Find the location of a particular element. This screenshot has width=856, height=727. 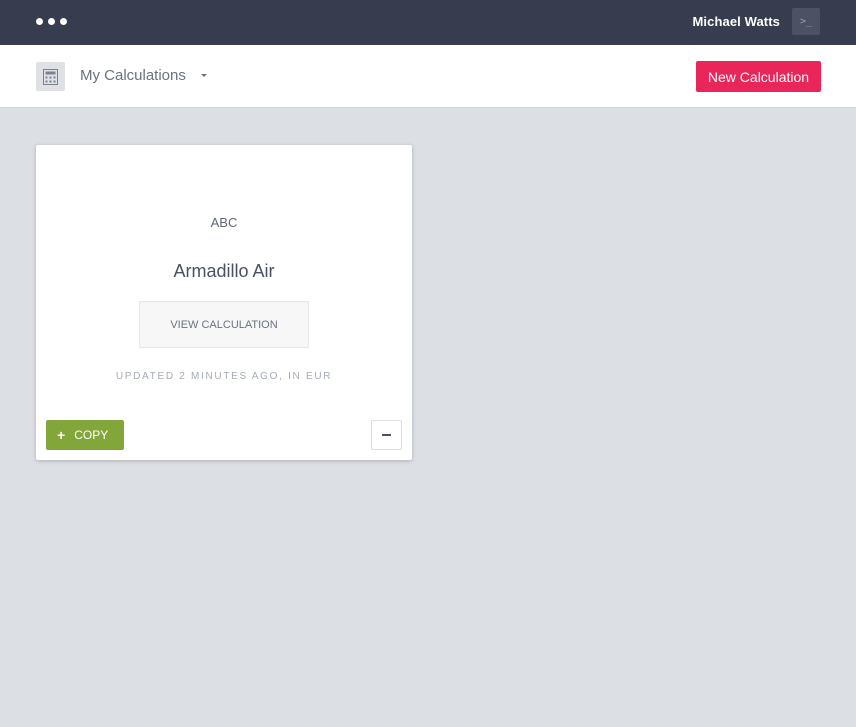

remove-button is located at coordinates (386, 435).